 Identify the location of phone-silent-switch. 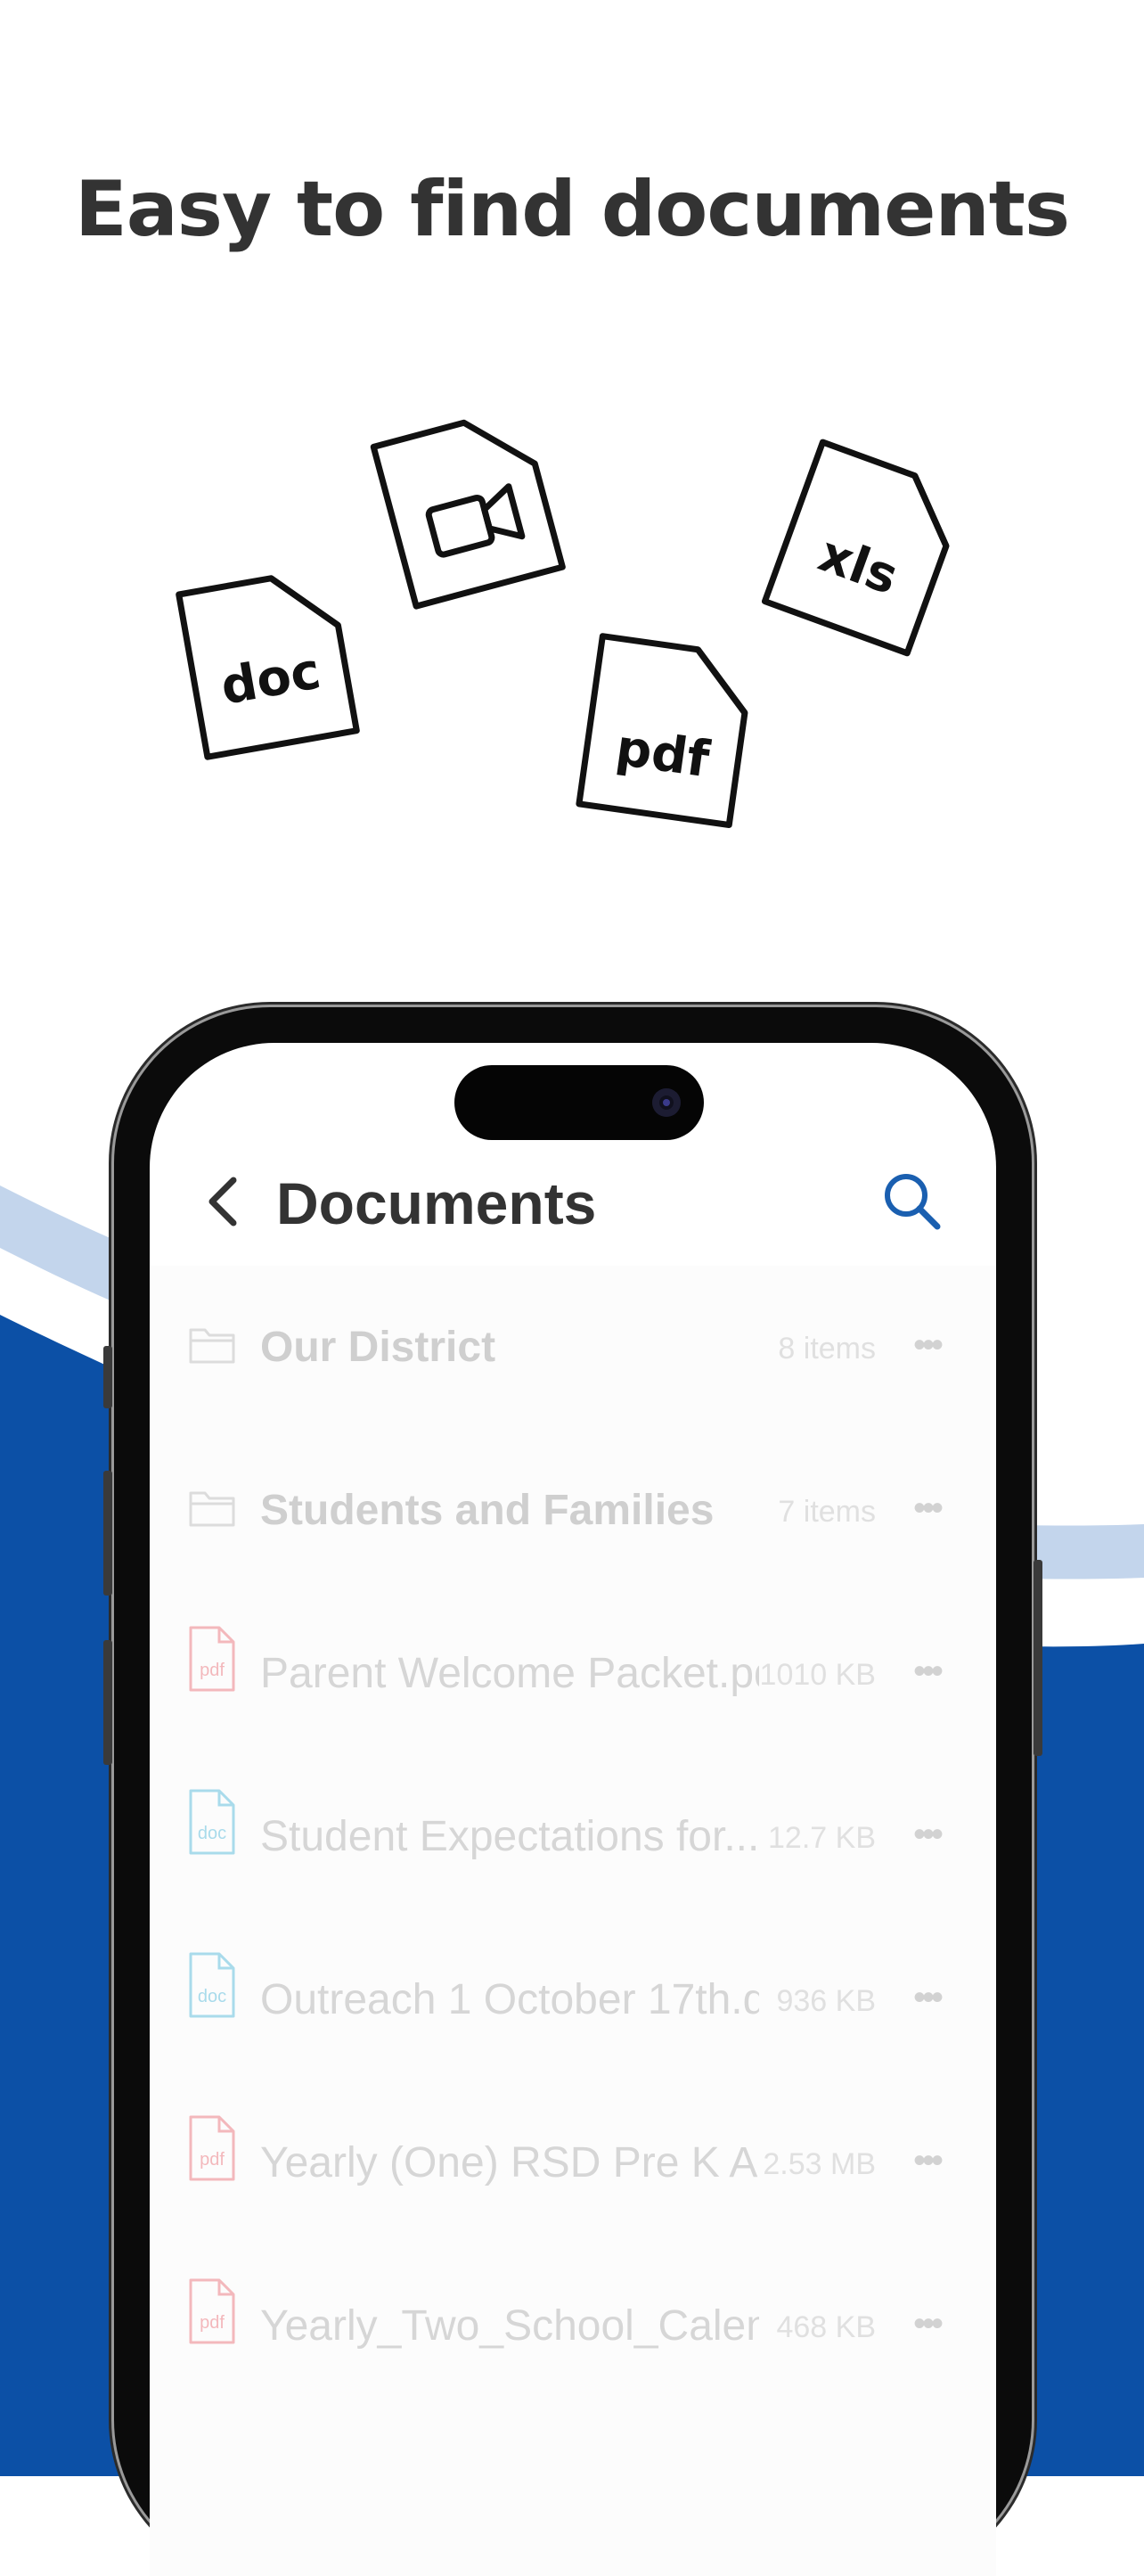
(107, 1377).